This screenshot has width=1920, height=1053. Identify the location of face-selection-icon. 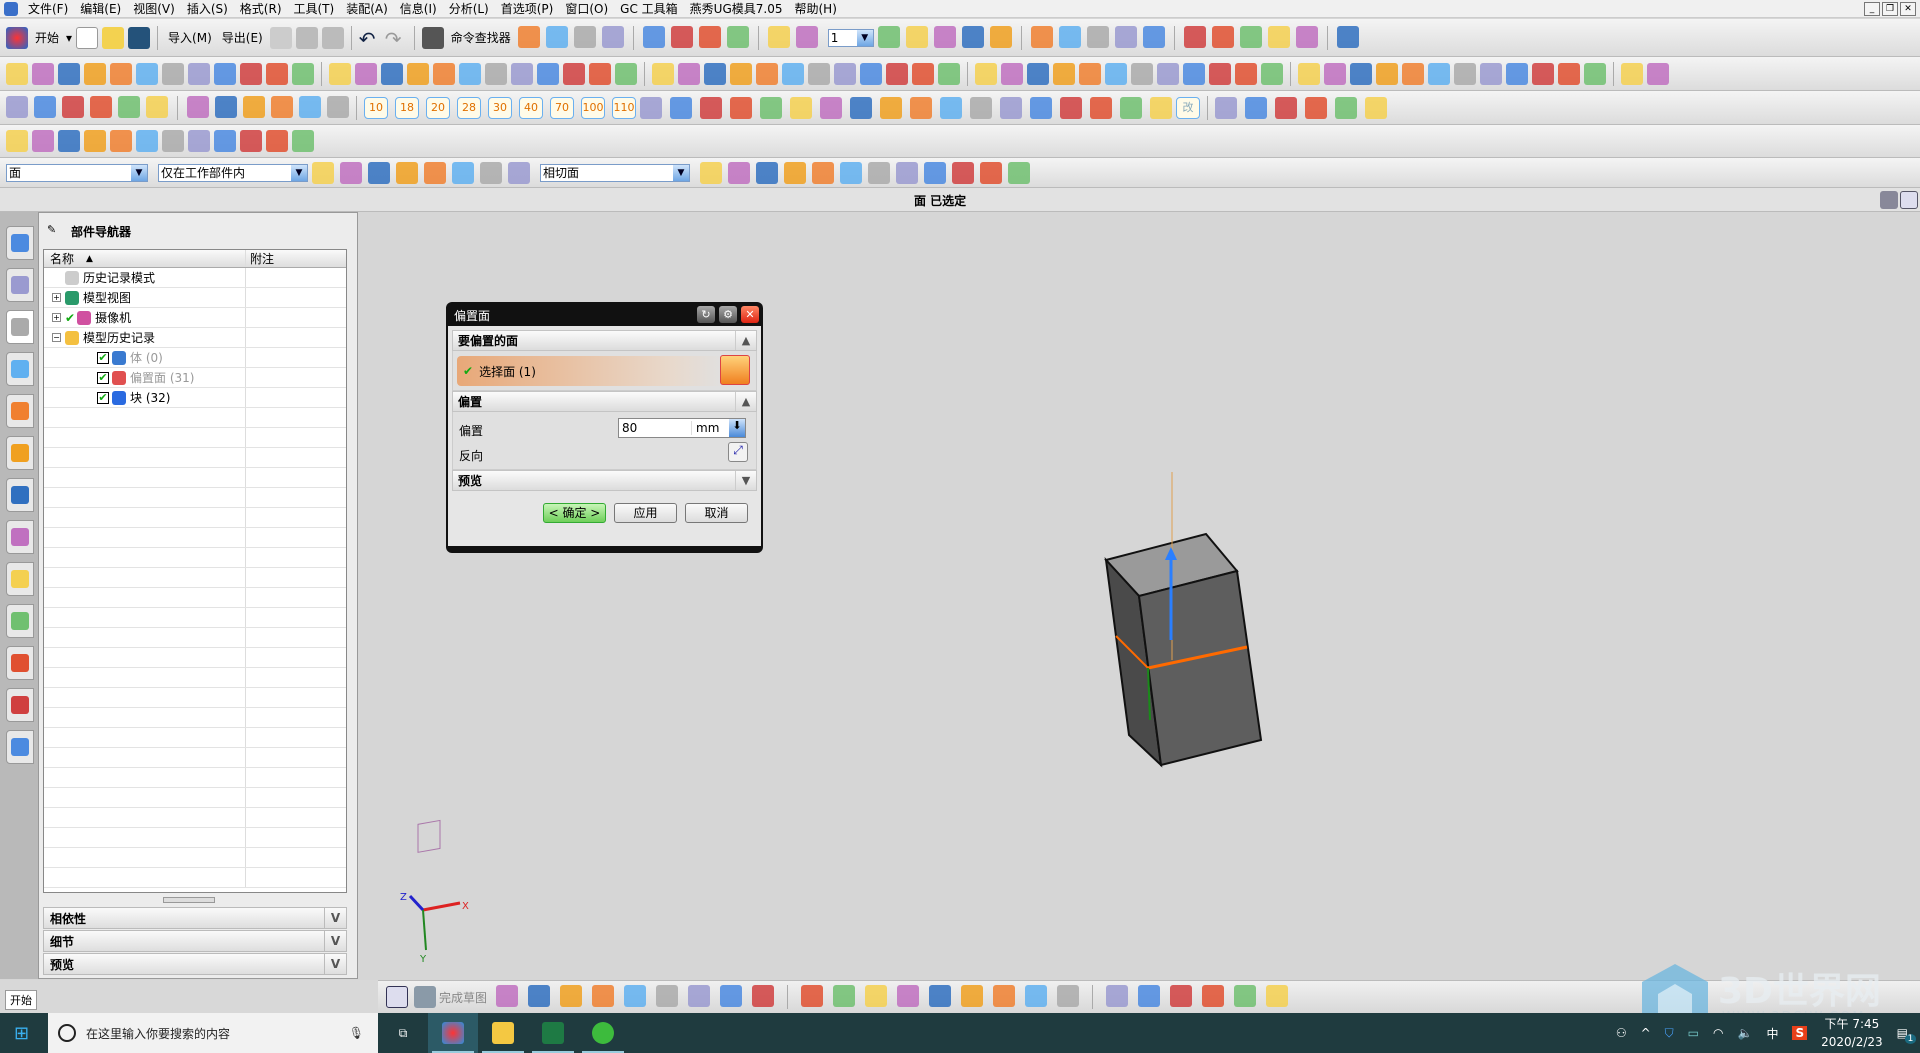
(735, 370).